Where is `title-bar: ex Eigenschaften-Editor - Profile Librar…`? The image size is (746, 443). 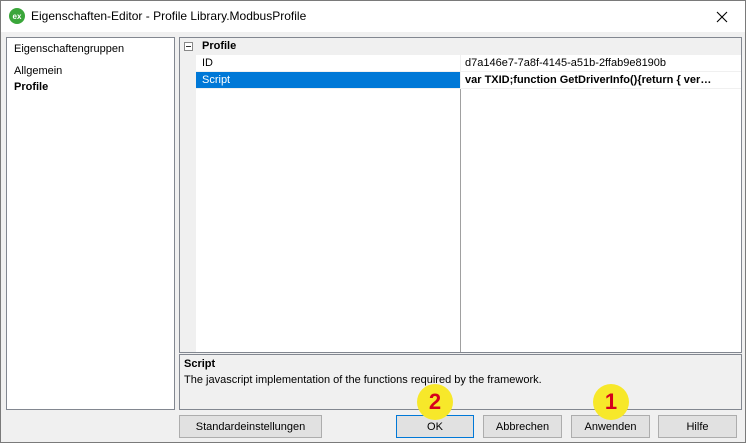 title-bar: ex Eigenschaften-Editor - Profile Librar… is located at coordinates (373, 16).